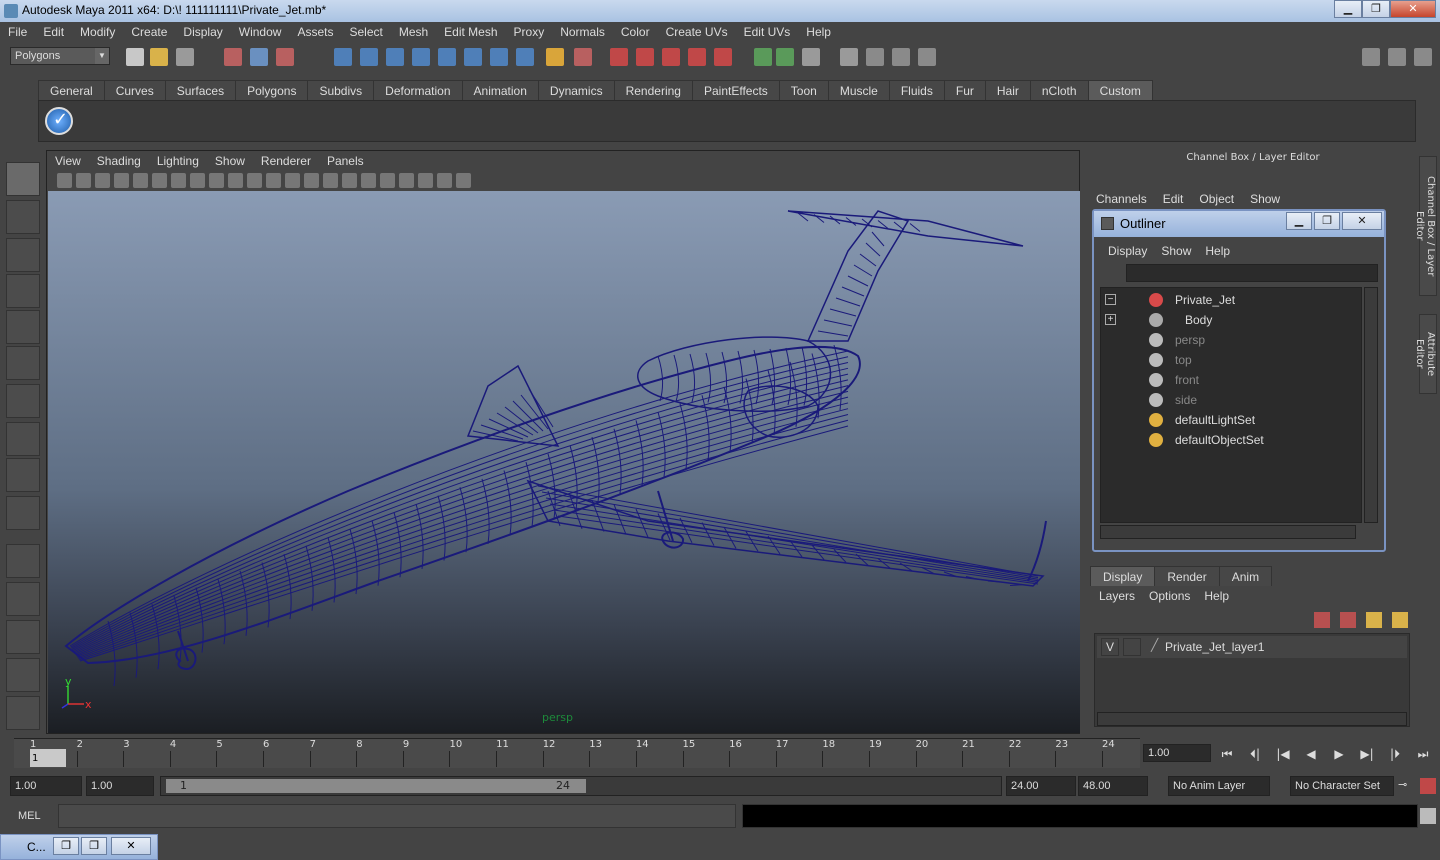 The width and height of the screenshot is (1440, 860). What do you see at coordinates (1231, 320) in the screenshot?
I see `outliner-item: + Body` at bounding box center [1231, 320].